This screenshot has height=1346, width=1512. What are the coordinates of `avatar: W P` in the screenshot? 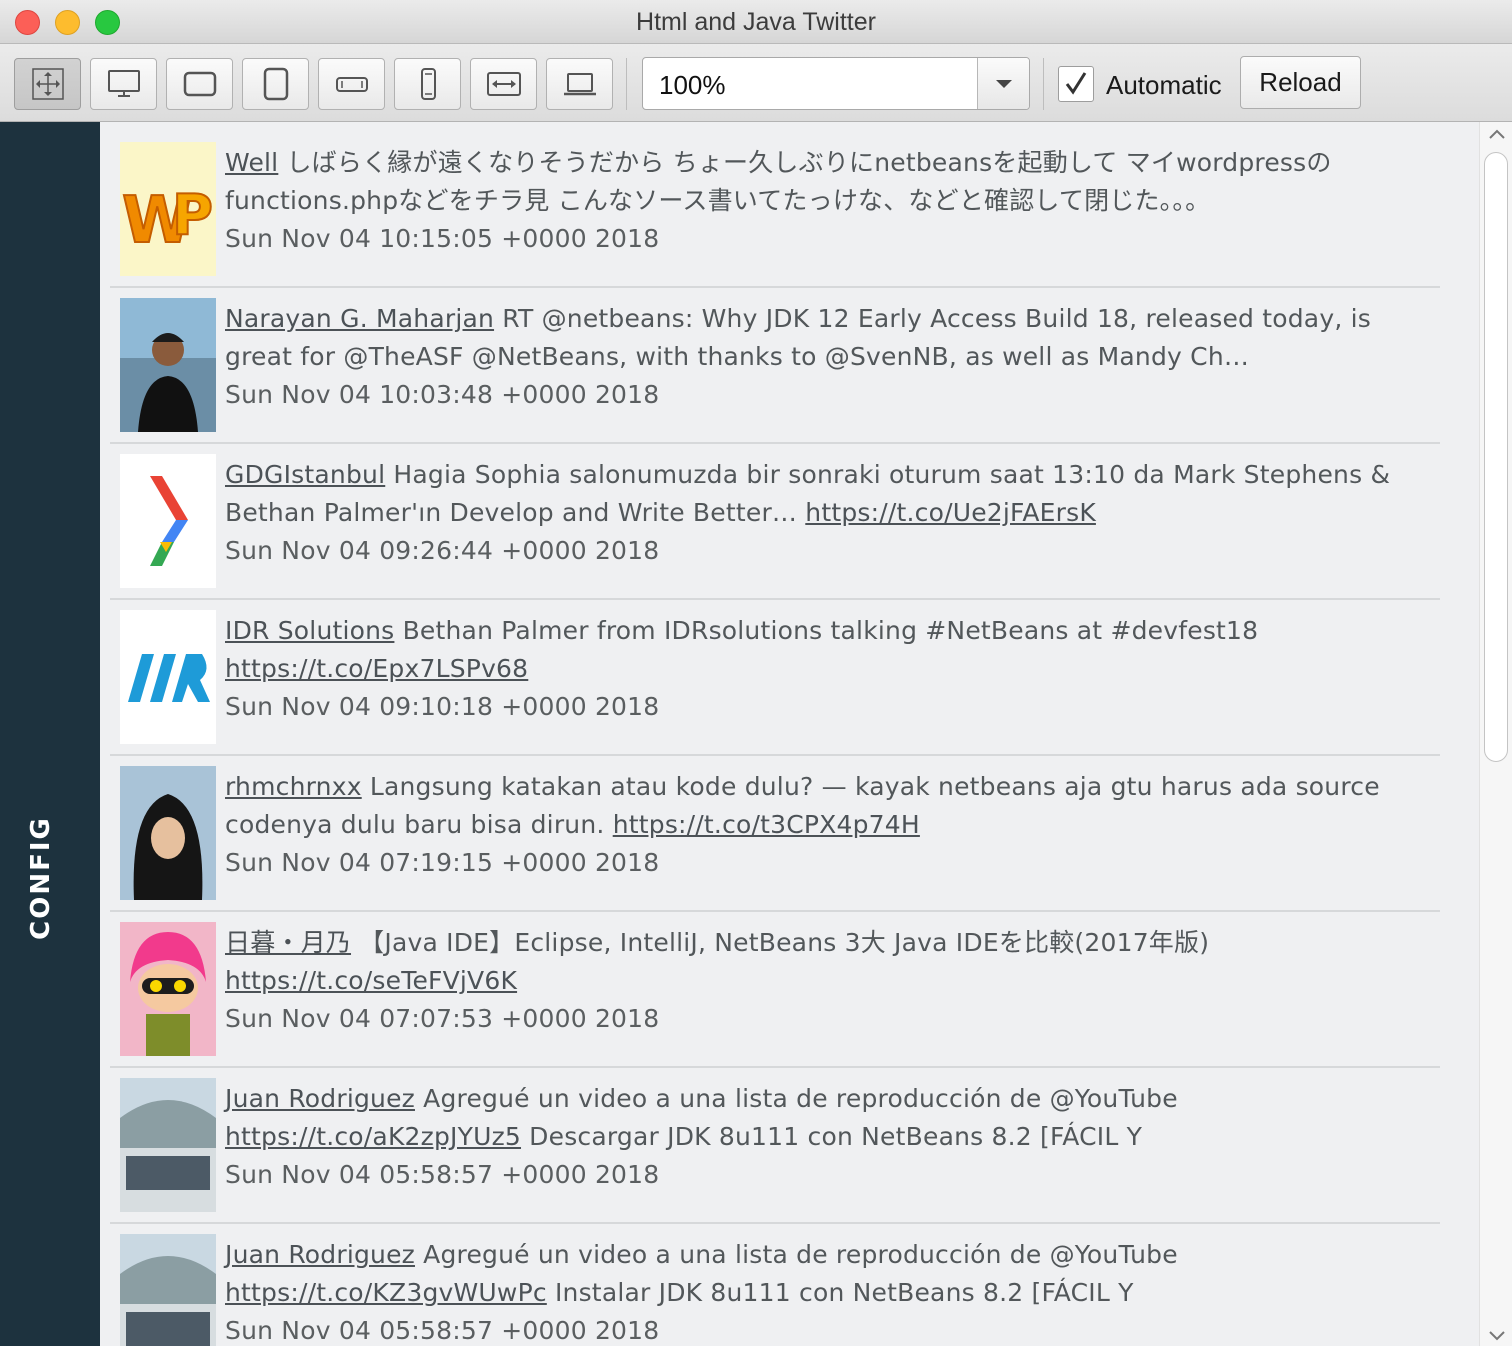 It's located at (168, 209).